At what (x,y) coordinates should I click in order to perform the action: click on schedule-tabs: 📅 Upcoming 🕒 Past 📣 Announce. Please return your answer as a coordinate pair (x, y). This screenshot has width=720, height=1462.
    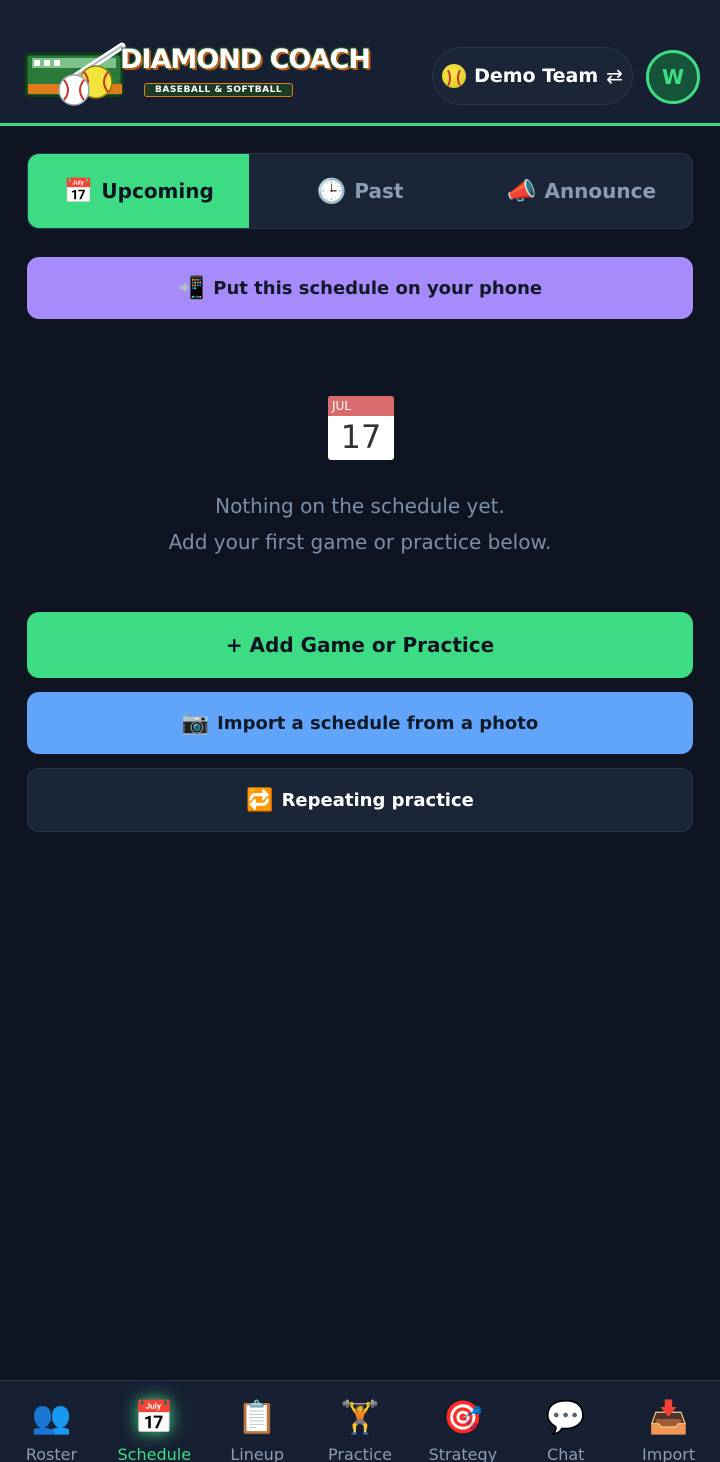
    Looking at the image, I should click on (360, 191).